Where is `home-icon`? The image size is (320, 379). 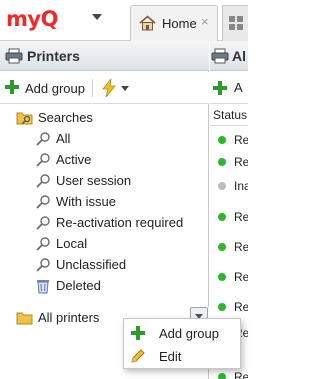 home-icon is located at coordinates (147, 24).